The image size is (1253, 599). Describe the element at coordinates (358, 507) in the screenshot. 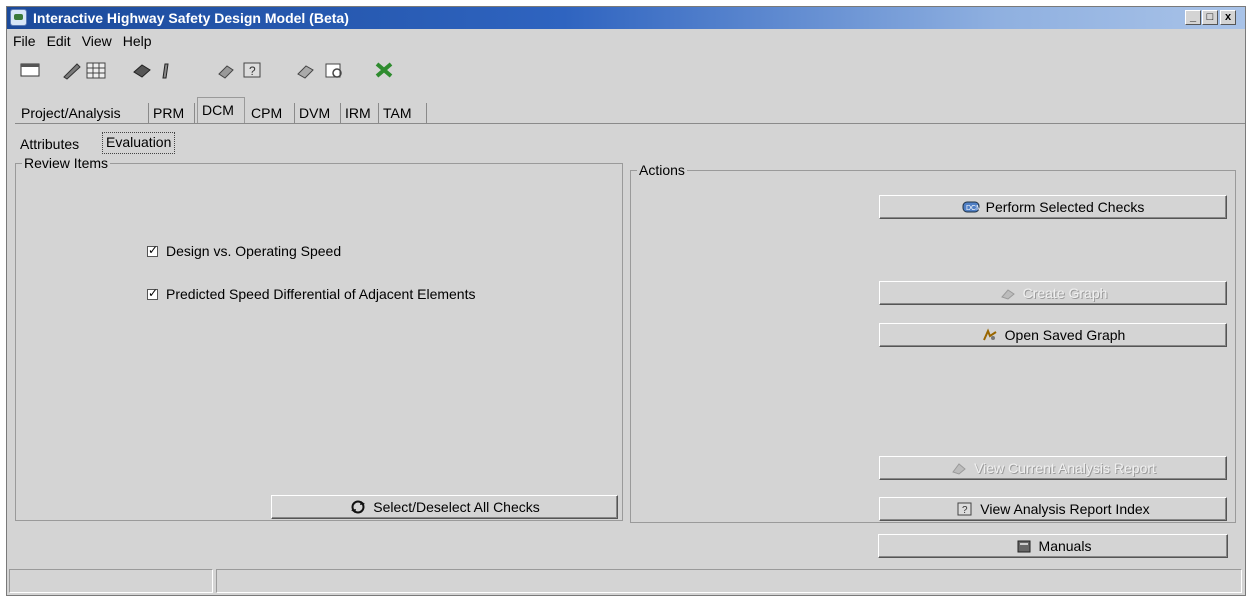

I see `refresh-icon` at that location.